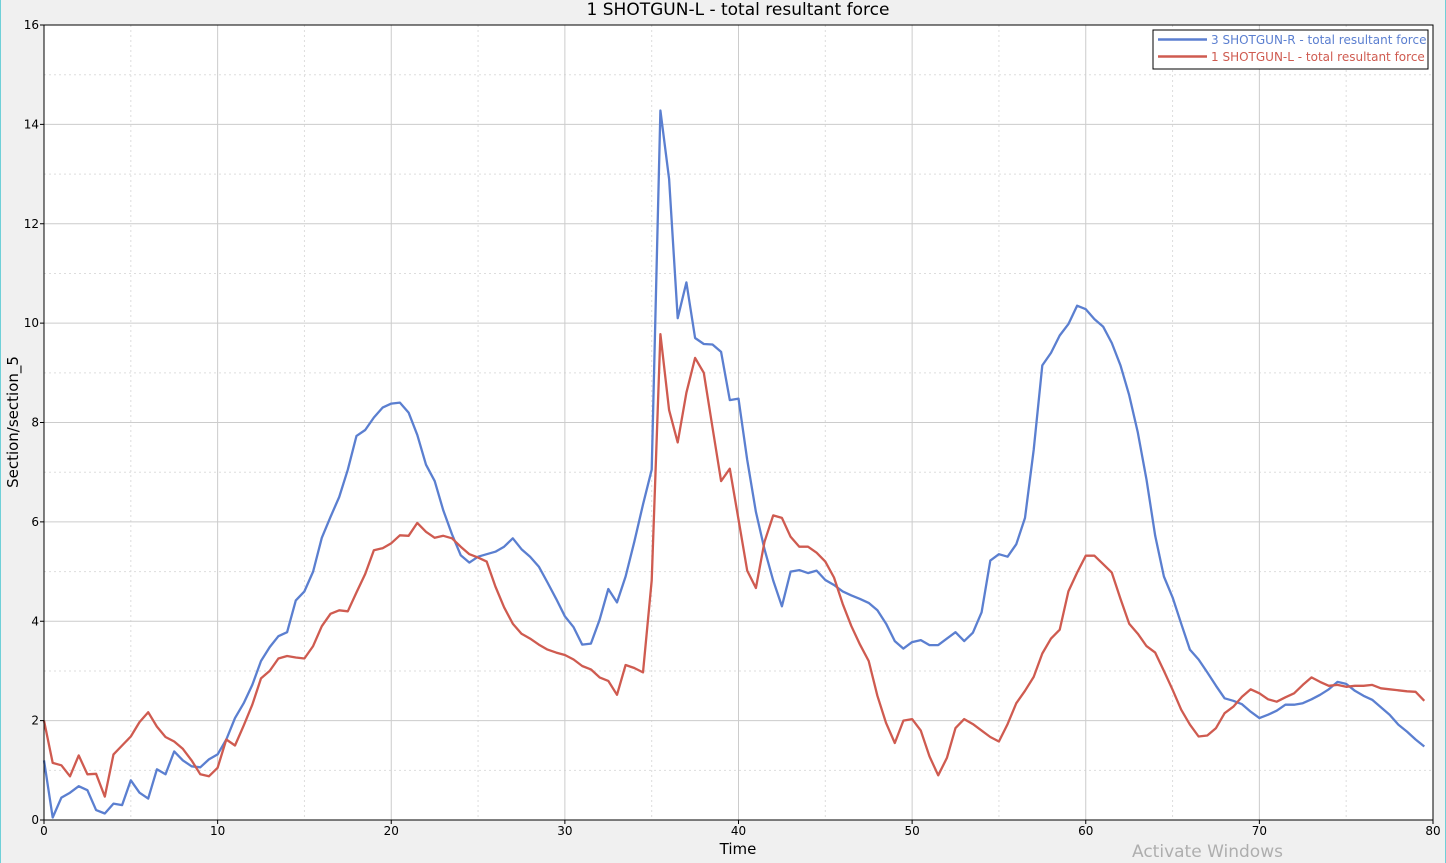  What do you see at coordinates (217, 831) in the screenshot?
I see `x-tick-label: 10` at bounding box center [217, 831].